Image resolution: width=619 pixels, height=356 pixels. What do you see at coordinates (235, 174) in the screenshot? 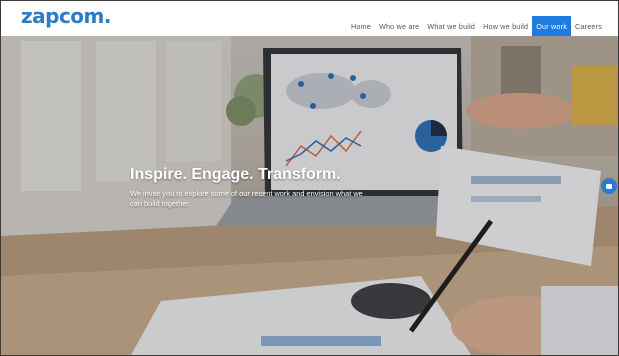
I see `hero-headline: Inspire. Engage. Transform.` at bounding box center [235, 174].